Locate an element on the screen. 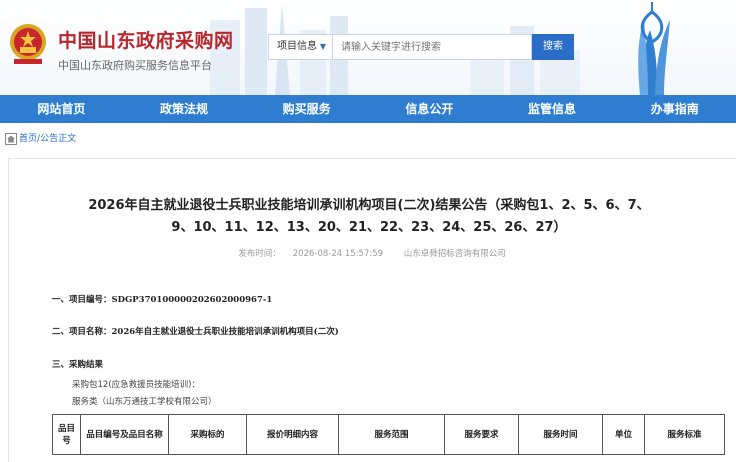 This screenshot has height=462, width=736. column-header: 服务标准 is located at coordinates (684, 434).